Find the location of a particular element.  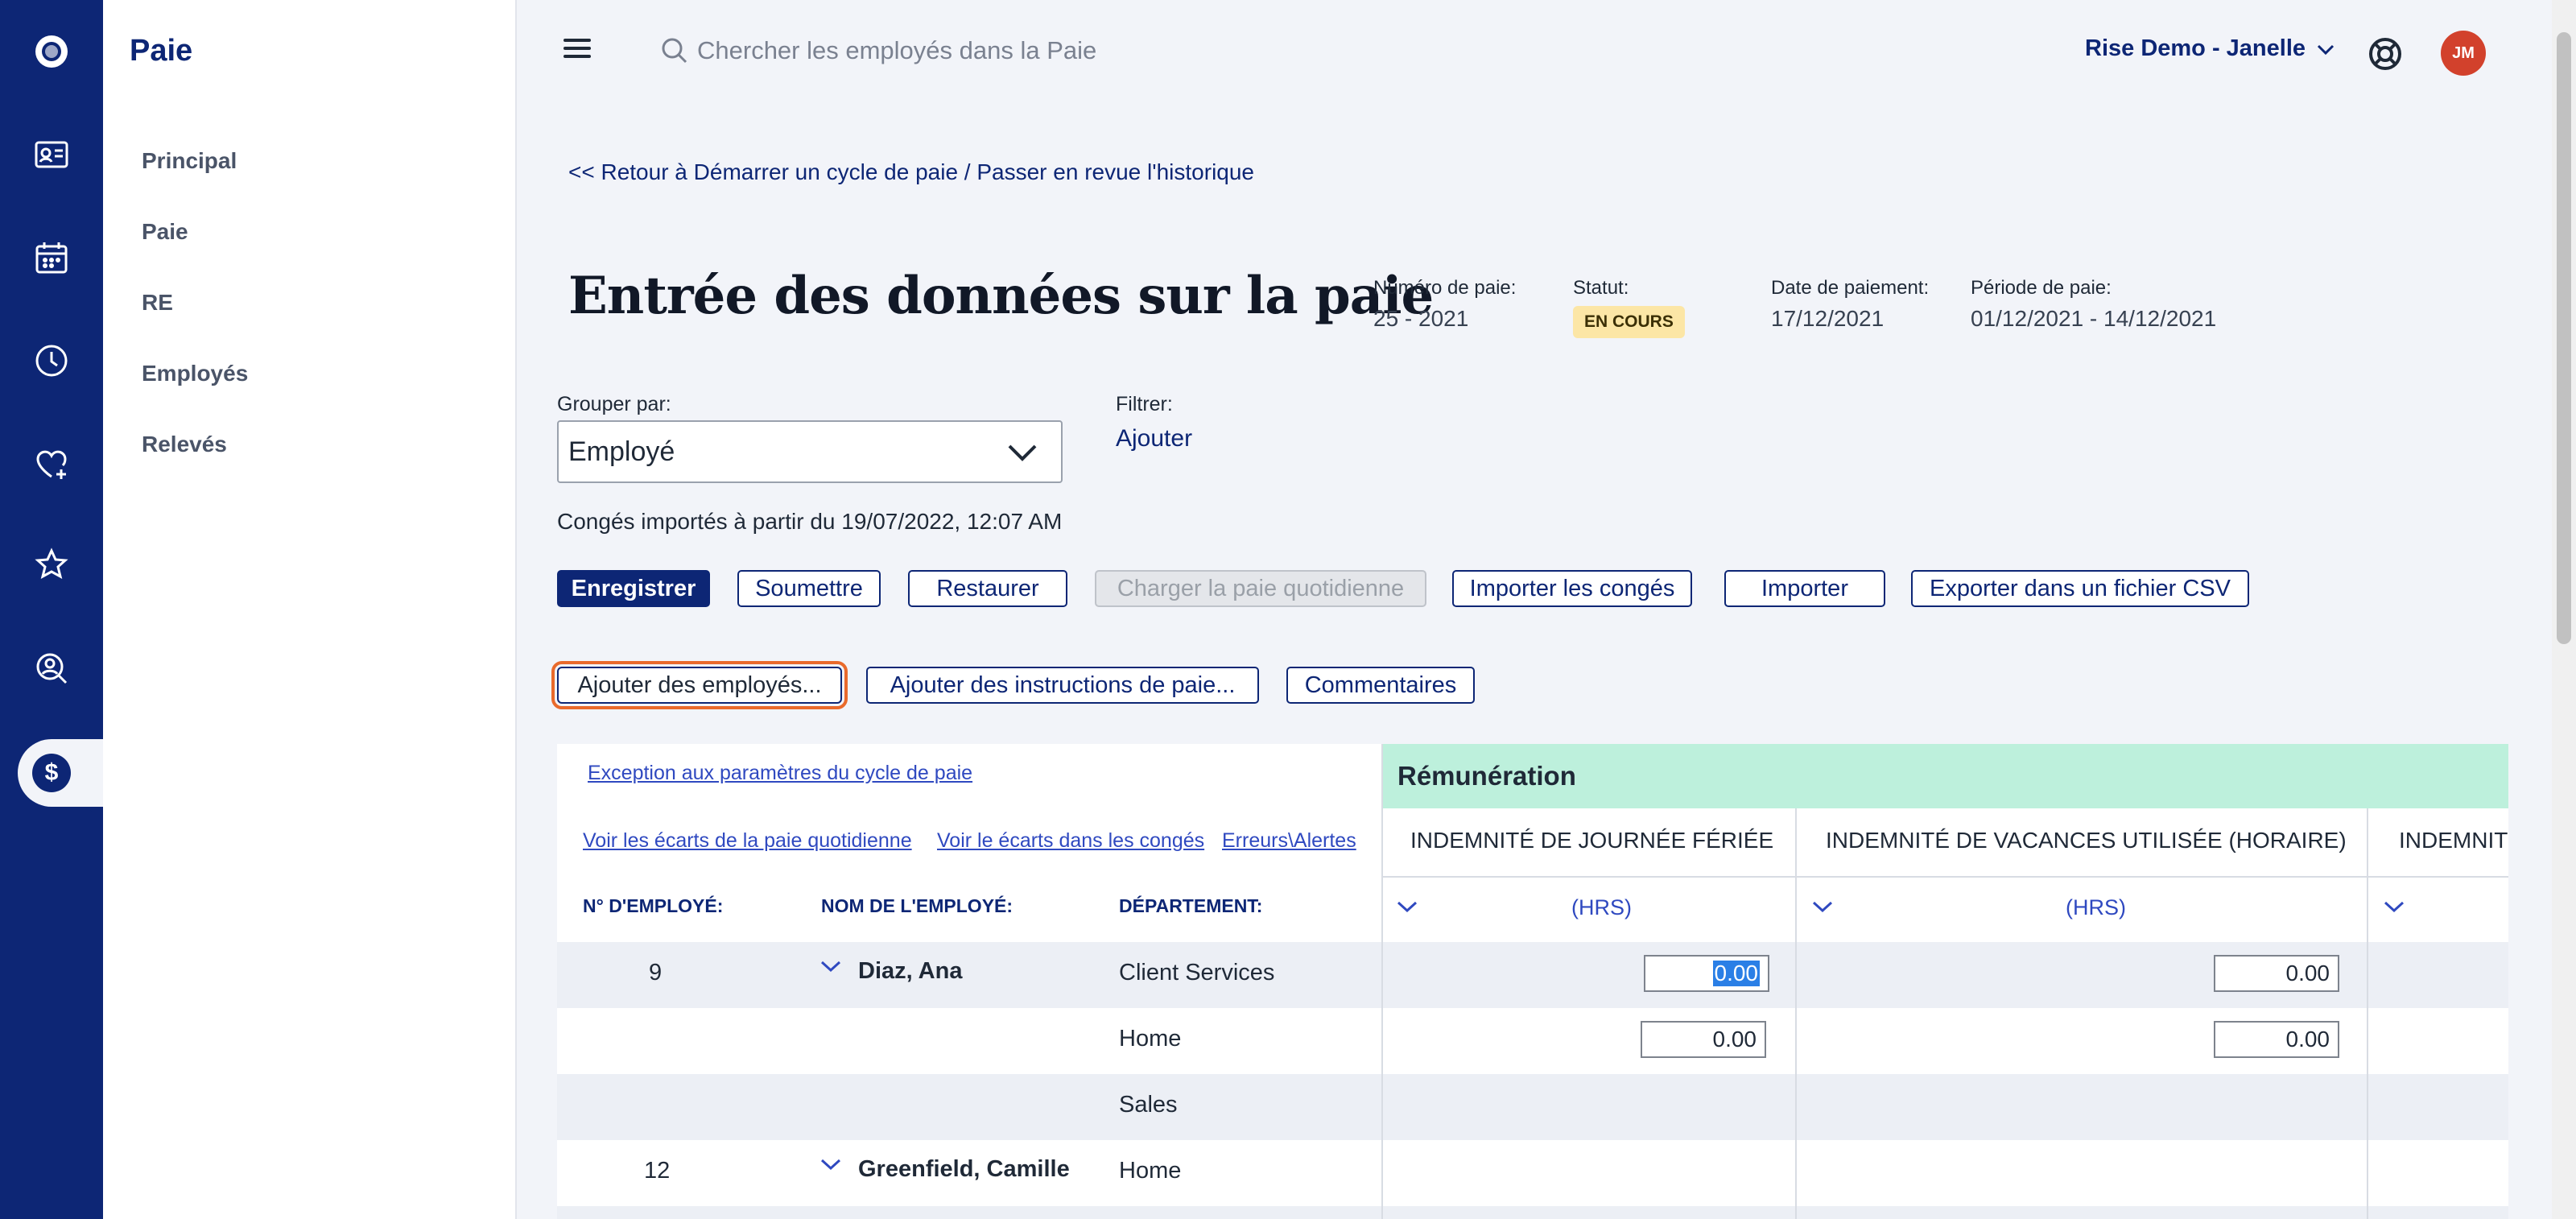

filter-label: Filtrer: is located at coordinates (1144, 404).